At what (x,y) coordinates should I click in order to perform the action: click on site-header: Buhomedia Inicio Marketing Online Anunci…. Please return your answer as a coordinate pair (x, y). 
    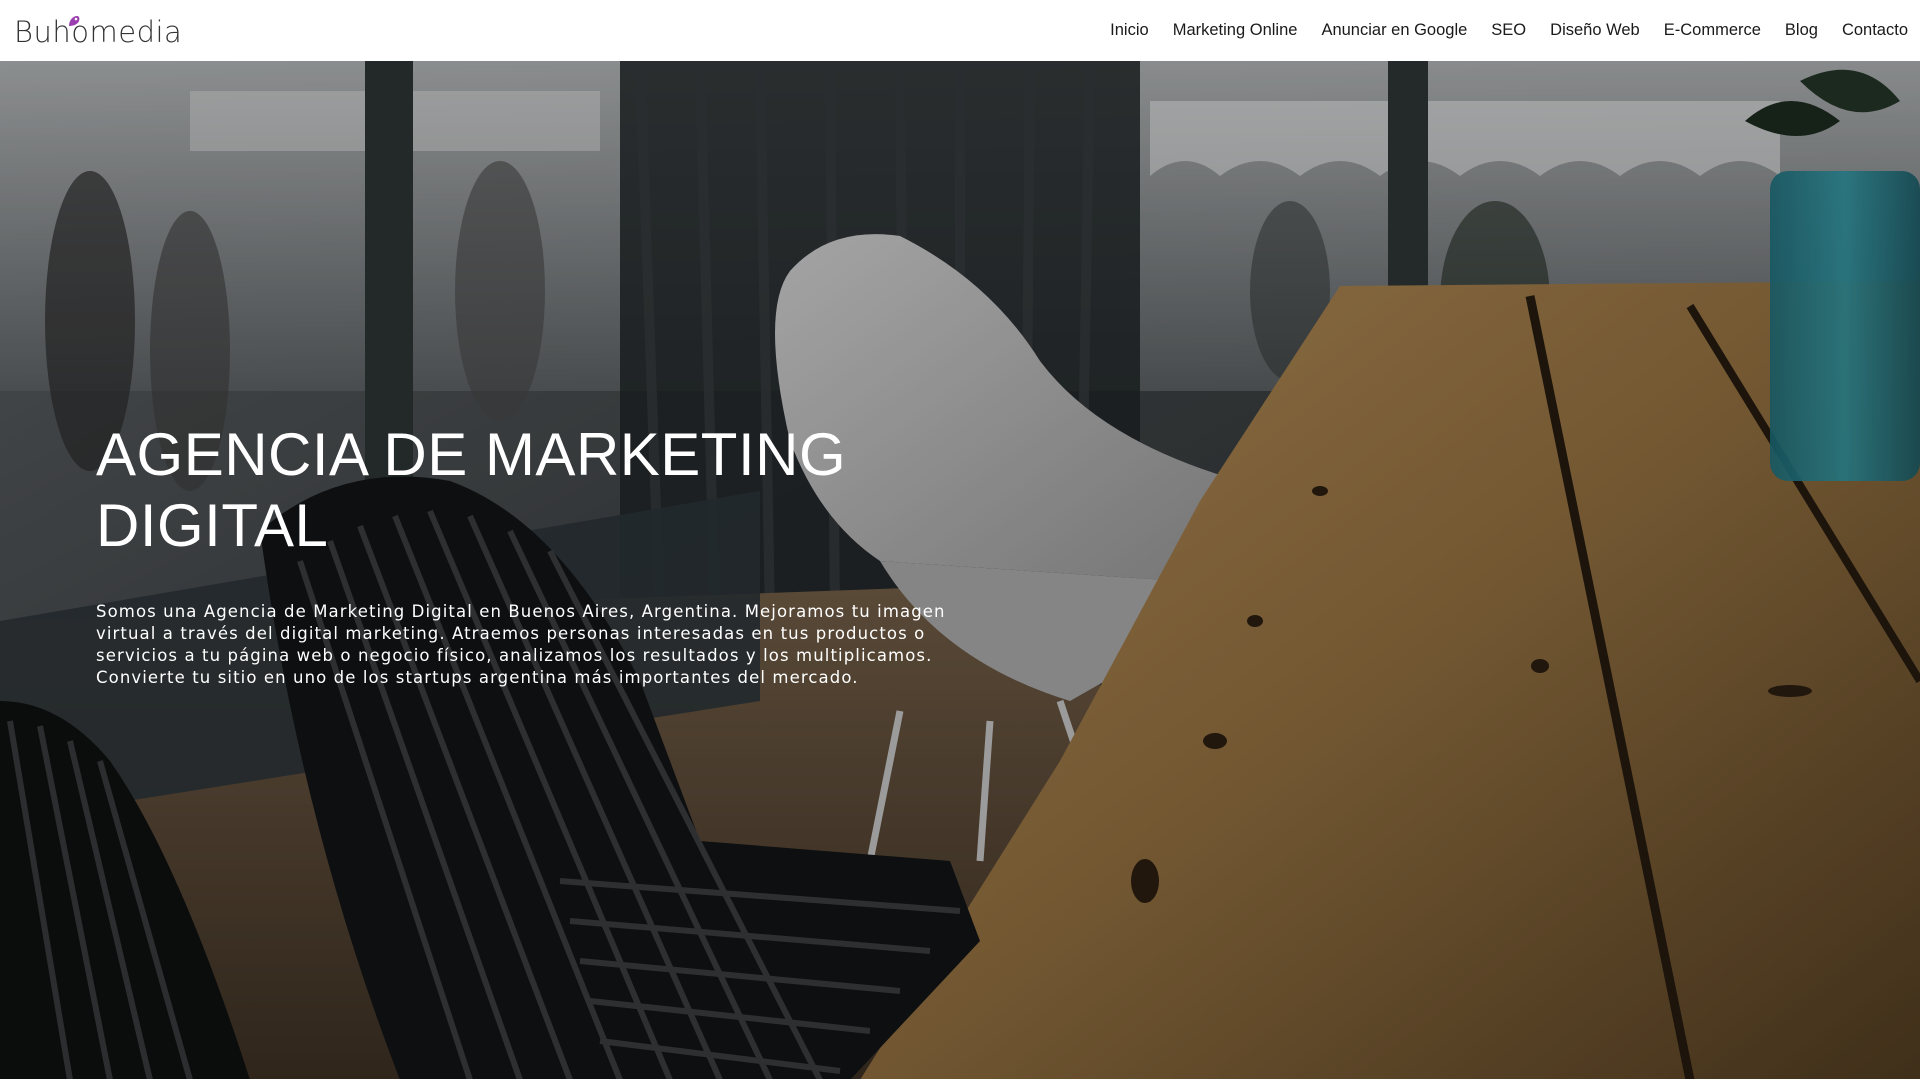
    Looking at the image, I should click on (960, 30).